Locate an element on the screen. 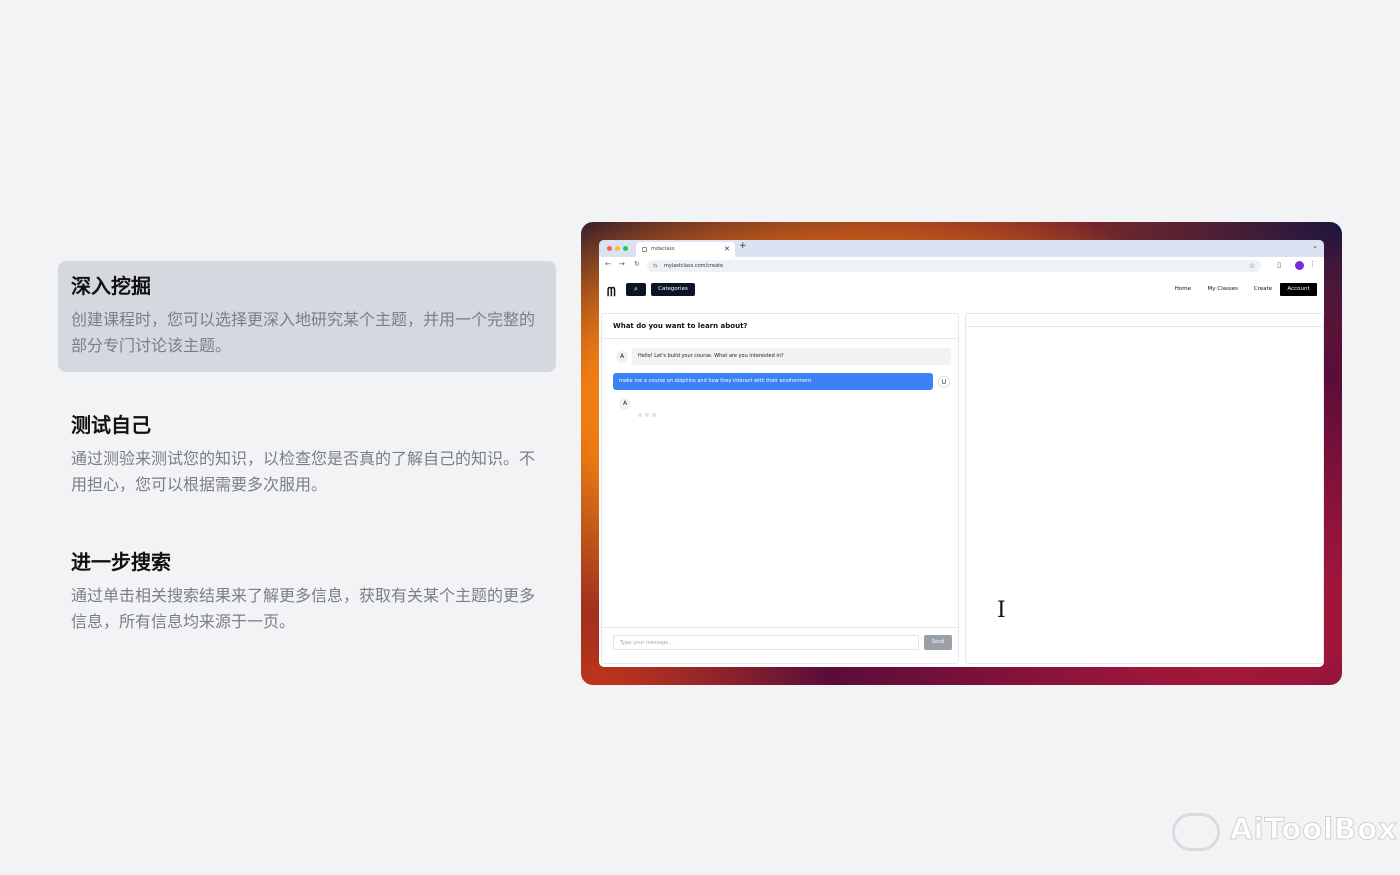 The width and height of the screenshot is (1400, 875). tab-title: mdaclass is located at coordinates (663, 249).